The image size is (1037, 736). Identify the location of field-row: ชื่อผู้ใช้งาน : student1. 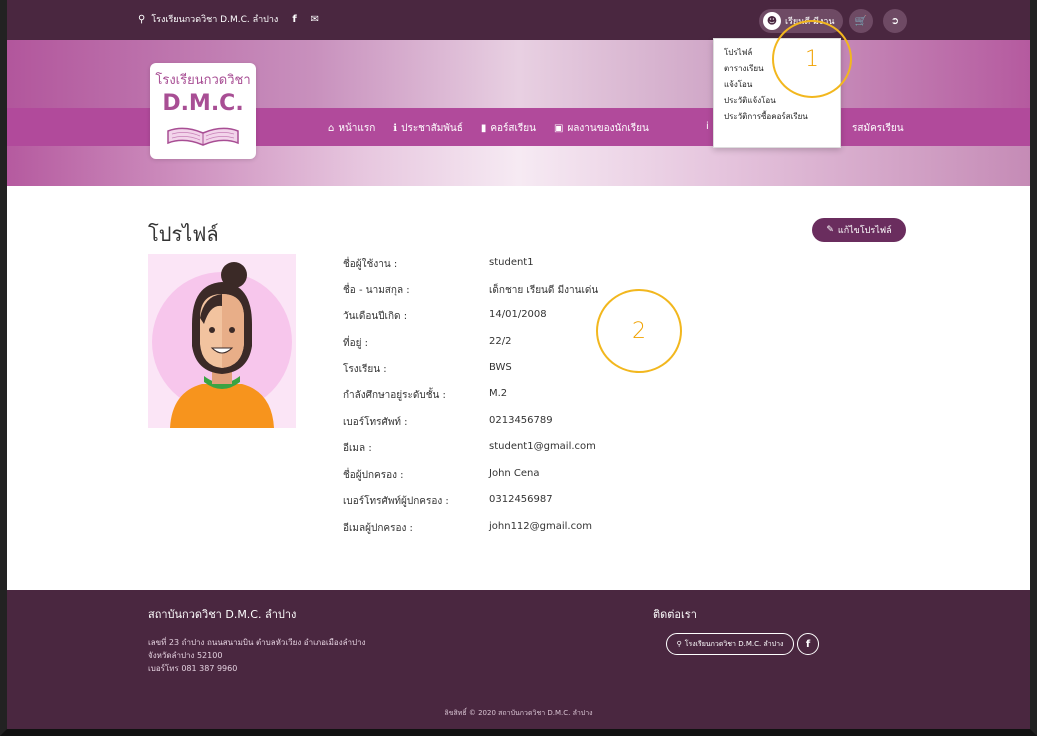
(493, 264).